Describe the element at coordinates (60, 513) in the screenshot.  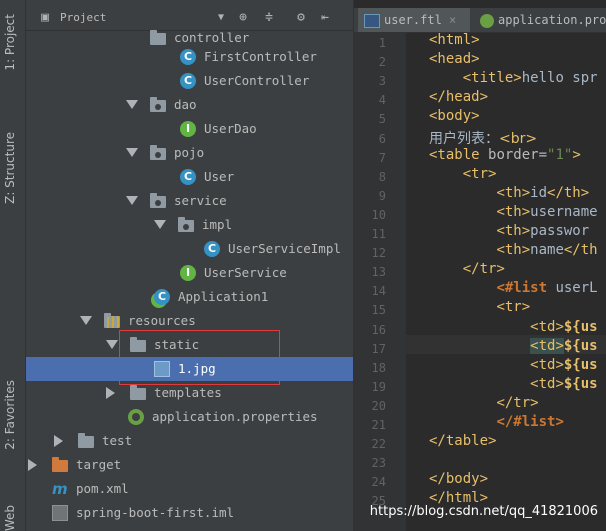
I see `iml-file-icon` at that location.